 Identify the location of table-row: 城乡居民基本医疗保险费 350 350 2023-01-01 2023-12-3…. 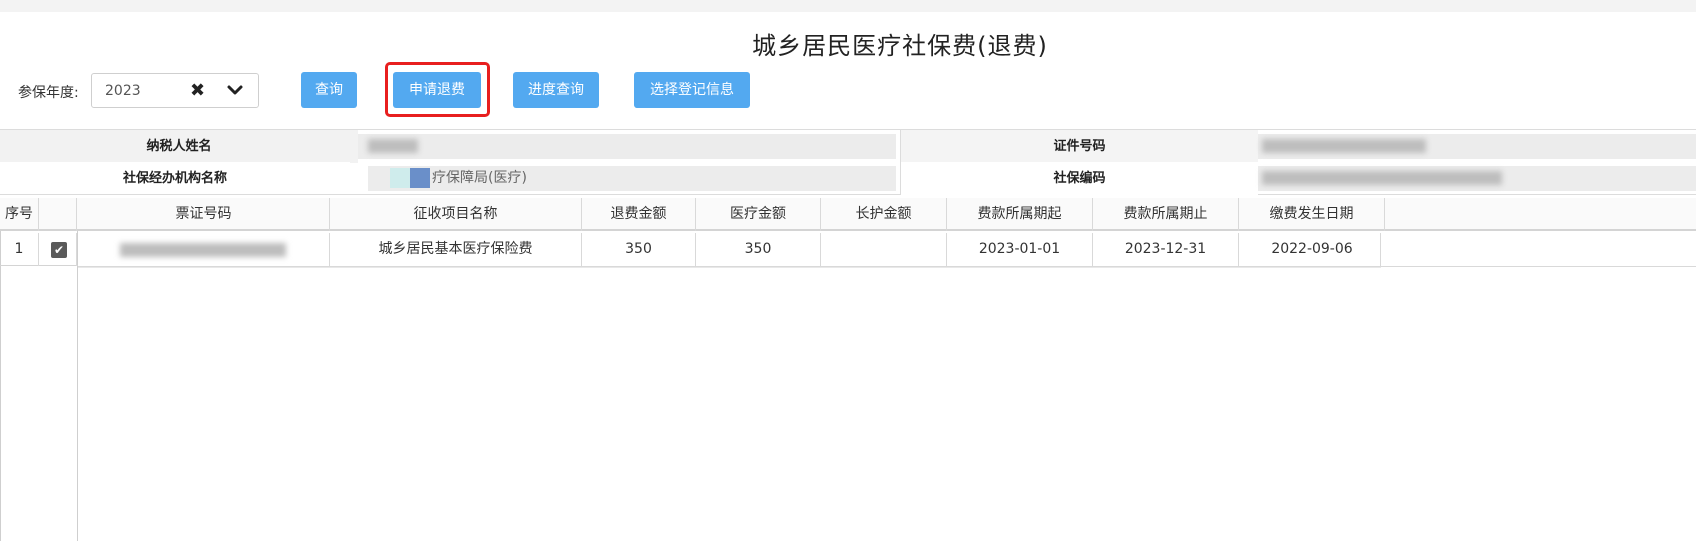
(887, 249).